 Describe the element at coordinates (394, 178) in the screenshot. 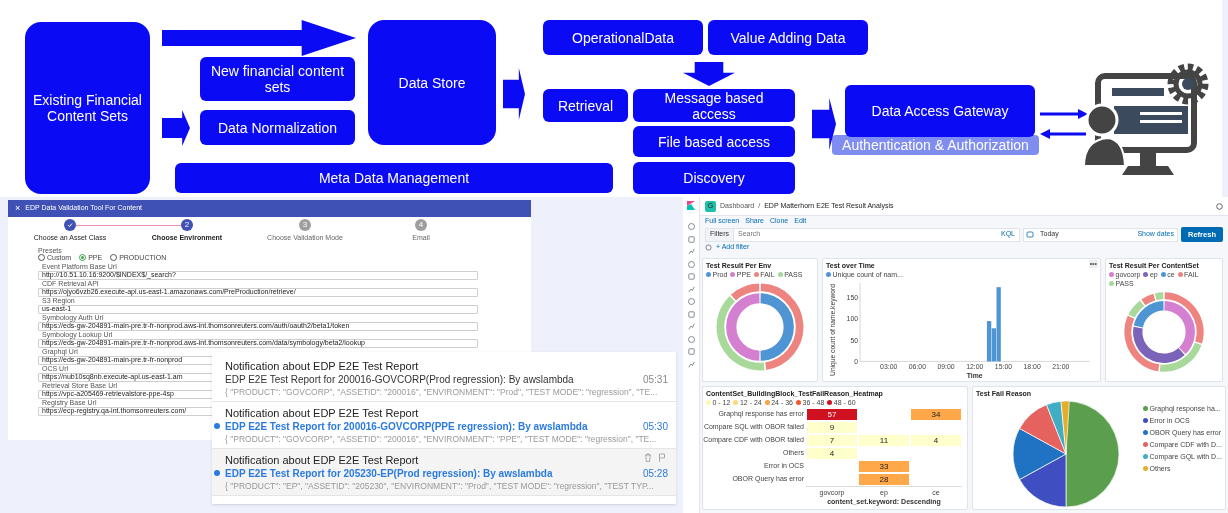

I see `diagram-node: Meta Data Management` at that location.